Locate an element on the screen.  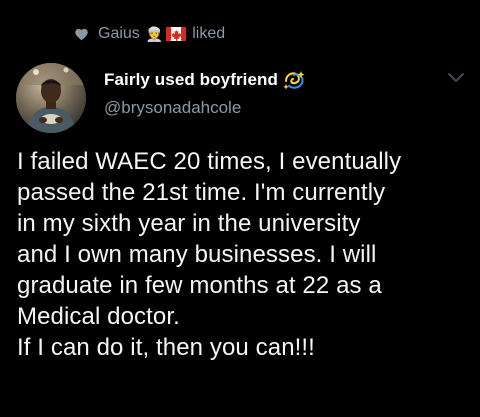
dizzy-icon is located at coordinates (294, 80).